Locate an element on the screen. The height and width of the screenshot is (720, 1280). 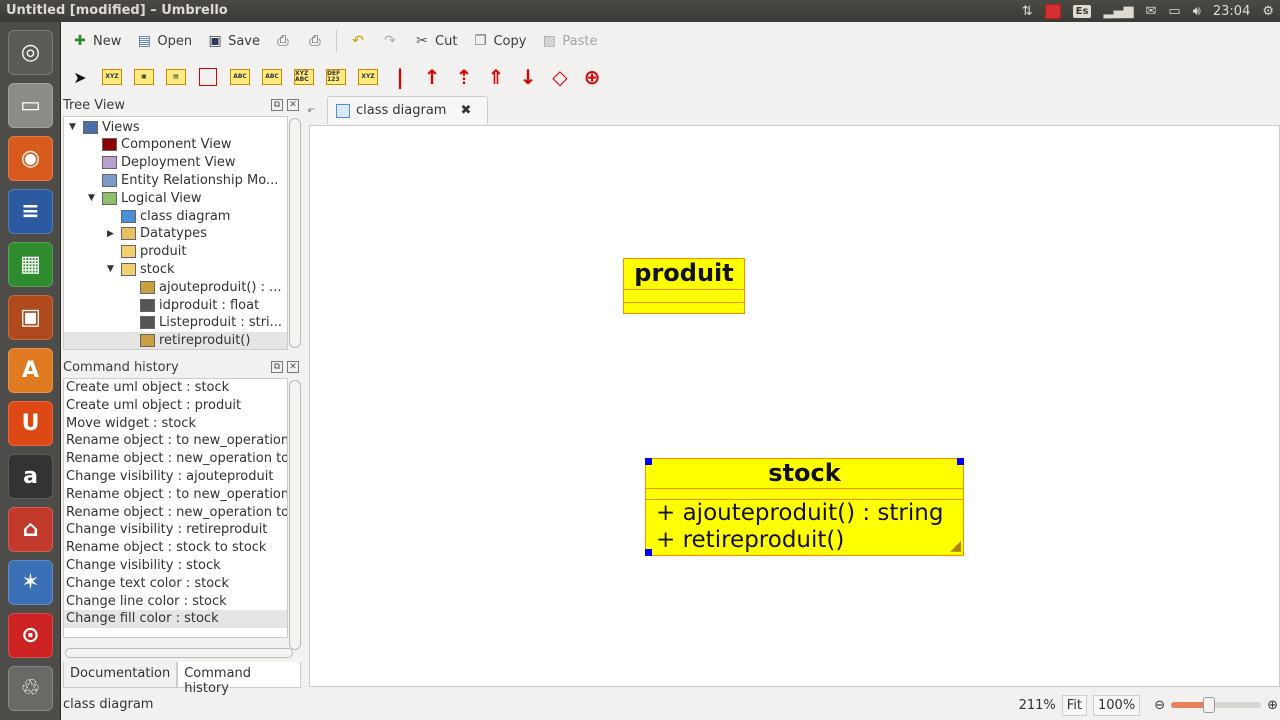
dependency-tool: ⇡ is located at coordinates (464, 77).